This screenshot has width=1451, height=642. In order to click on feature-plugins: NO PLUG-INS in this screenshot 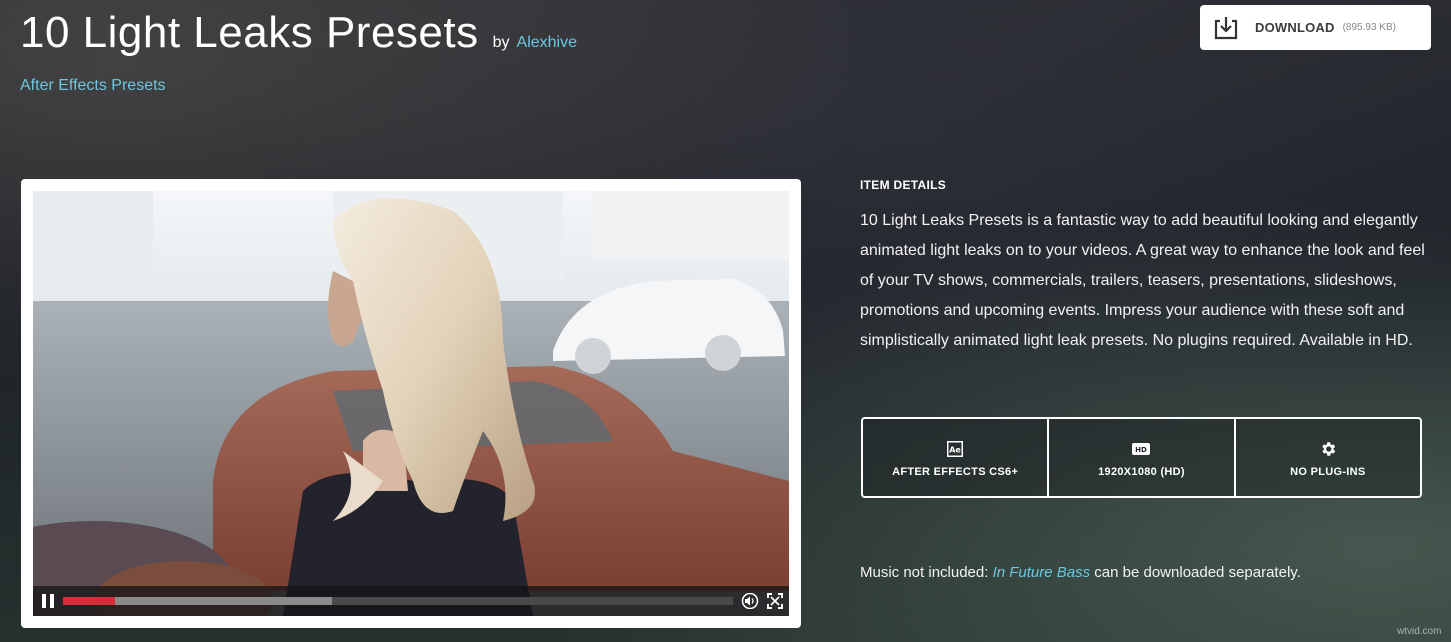, I will do `click(1328, 457)`.